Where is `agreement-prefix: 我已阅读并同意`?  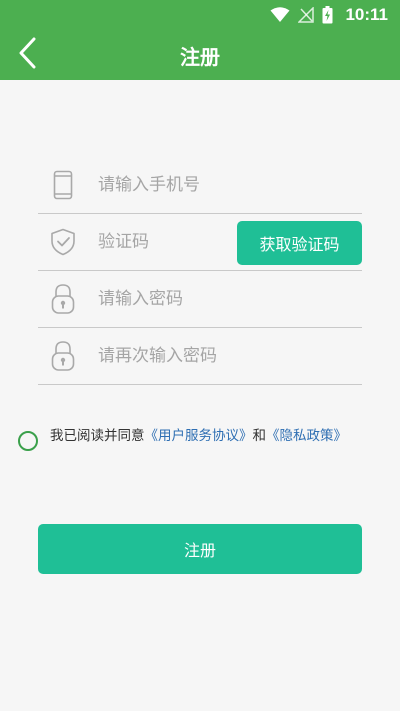
agreement-prefix: 我已阅读并同意 is located at coordinates (97, 436).